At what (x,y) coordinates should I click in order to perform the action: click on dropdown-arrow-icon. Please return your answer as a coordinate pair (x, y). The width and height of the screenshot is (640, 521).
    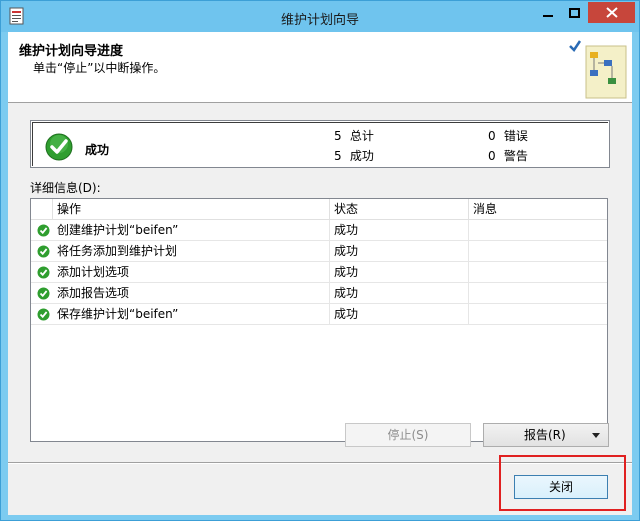
    Looking at the image, I should click on (596, 435).